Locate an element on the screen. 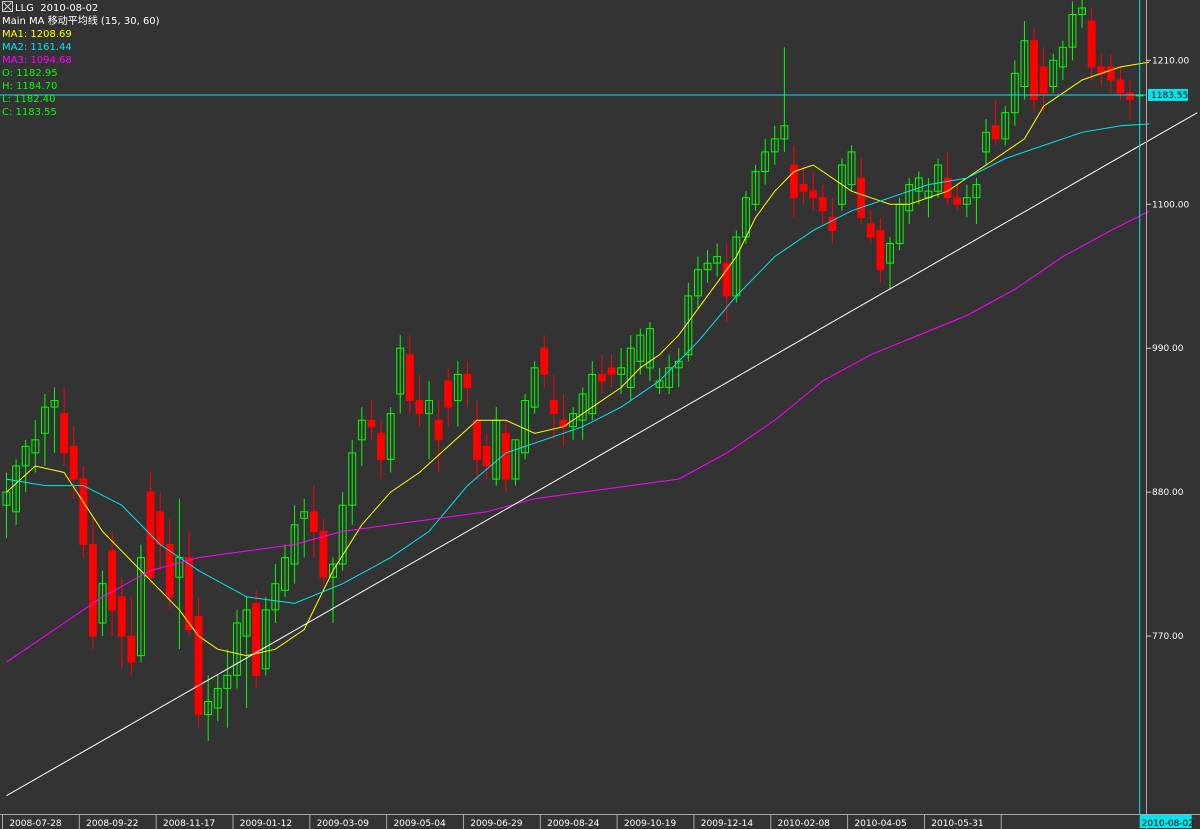  date-tick-label: 2008-09-22 is located at coordinates (112, 824).